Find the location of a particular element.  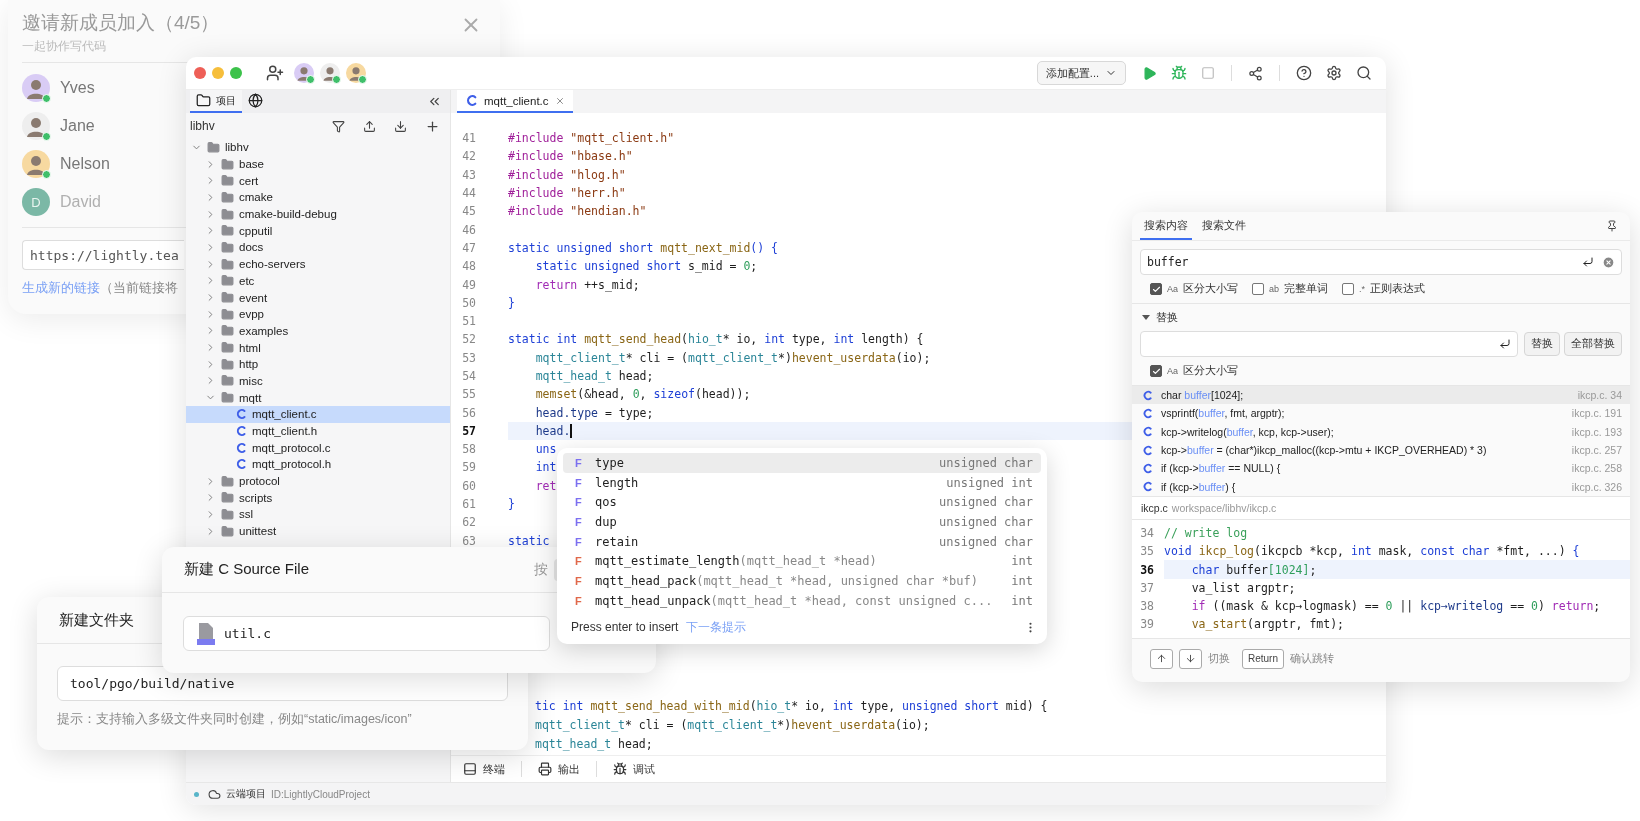

search-tab: 搜索内容 is located at coordinates (1166, 226).